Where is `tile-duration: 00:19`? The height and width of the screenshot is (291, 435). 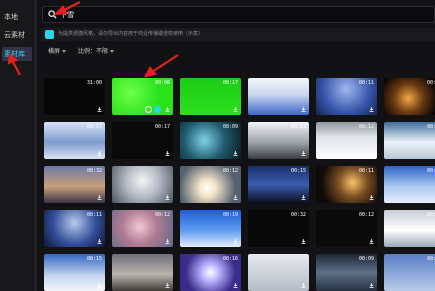
tile-duration: 00:19 is located at coordinates (230, 215).